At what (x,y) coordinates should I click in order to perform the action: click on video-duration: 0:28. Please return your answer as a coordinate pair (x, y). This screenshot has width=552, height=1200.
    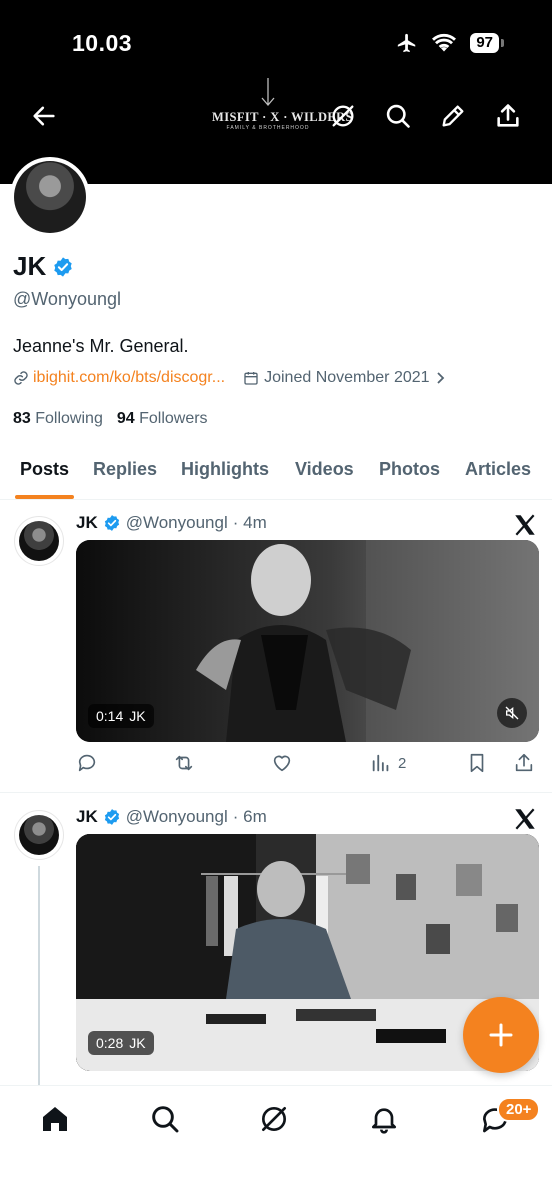
    Looking at the image, I should click on (110, 1043).